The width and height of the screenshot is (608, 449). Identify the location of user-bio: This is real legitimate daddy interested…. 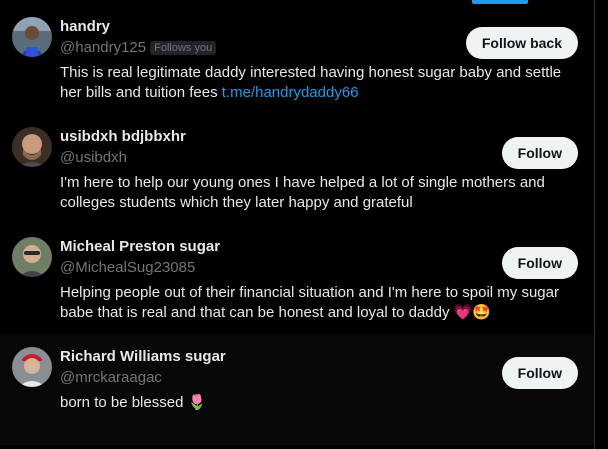
(320, 83).